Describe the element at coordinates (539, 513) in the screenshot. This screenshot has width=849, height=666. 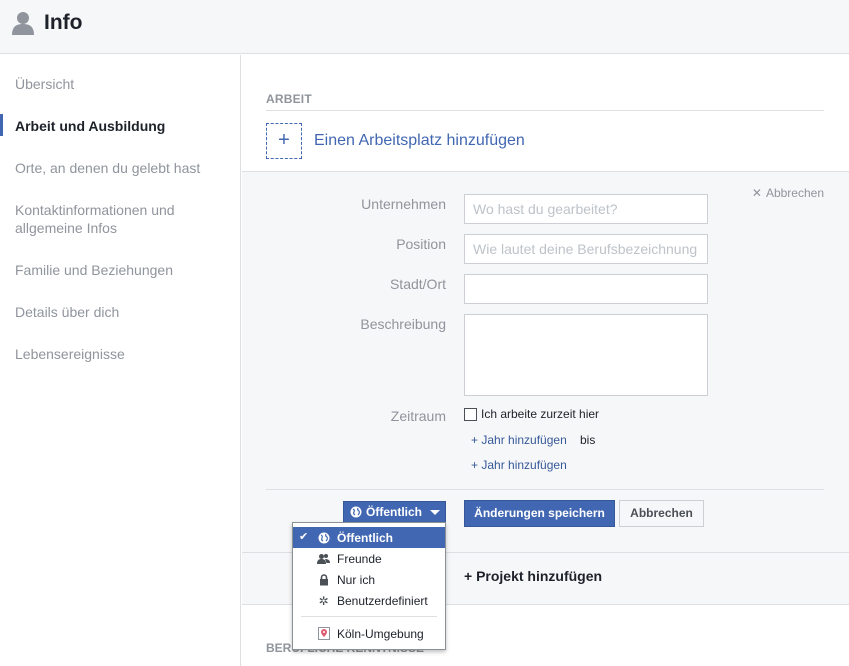
I see `save-changes-button: Änderungen speichern` at that location.